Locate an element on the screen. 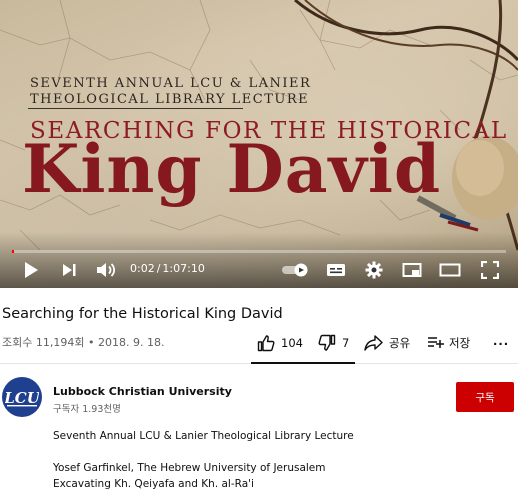 The height and width of the screenshot is (494, 518). captions-button is located at coordinates (336, 270).